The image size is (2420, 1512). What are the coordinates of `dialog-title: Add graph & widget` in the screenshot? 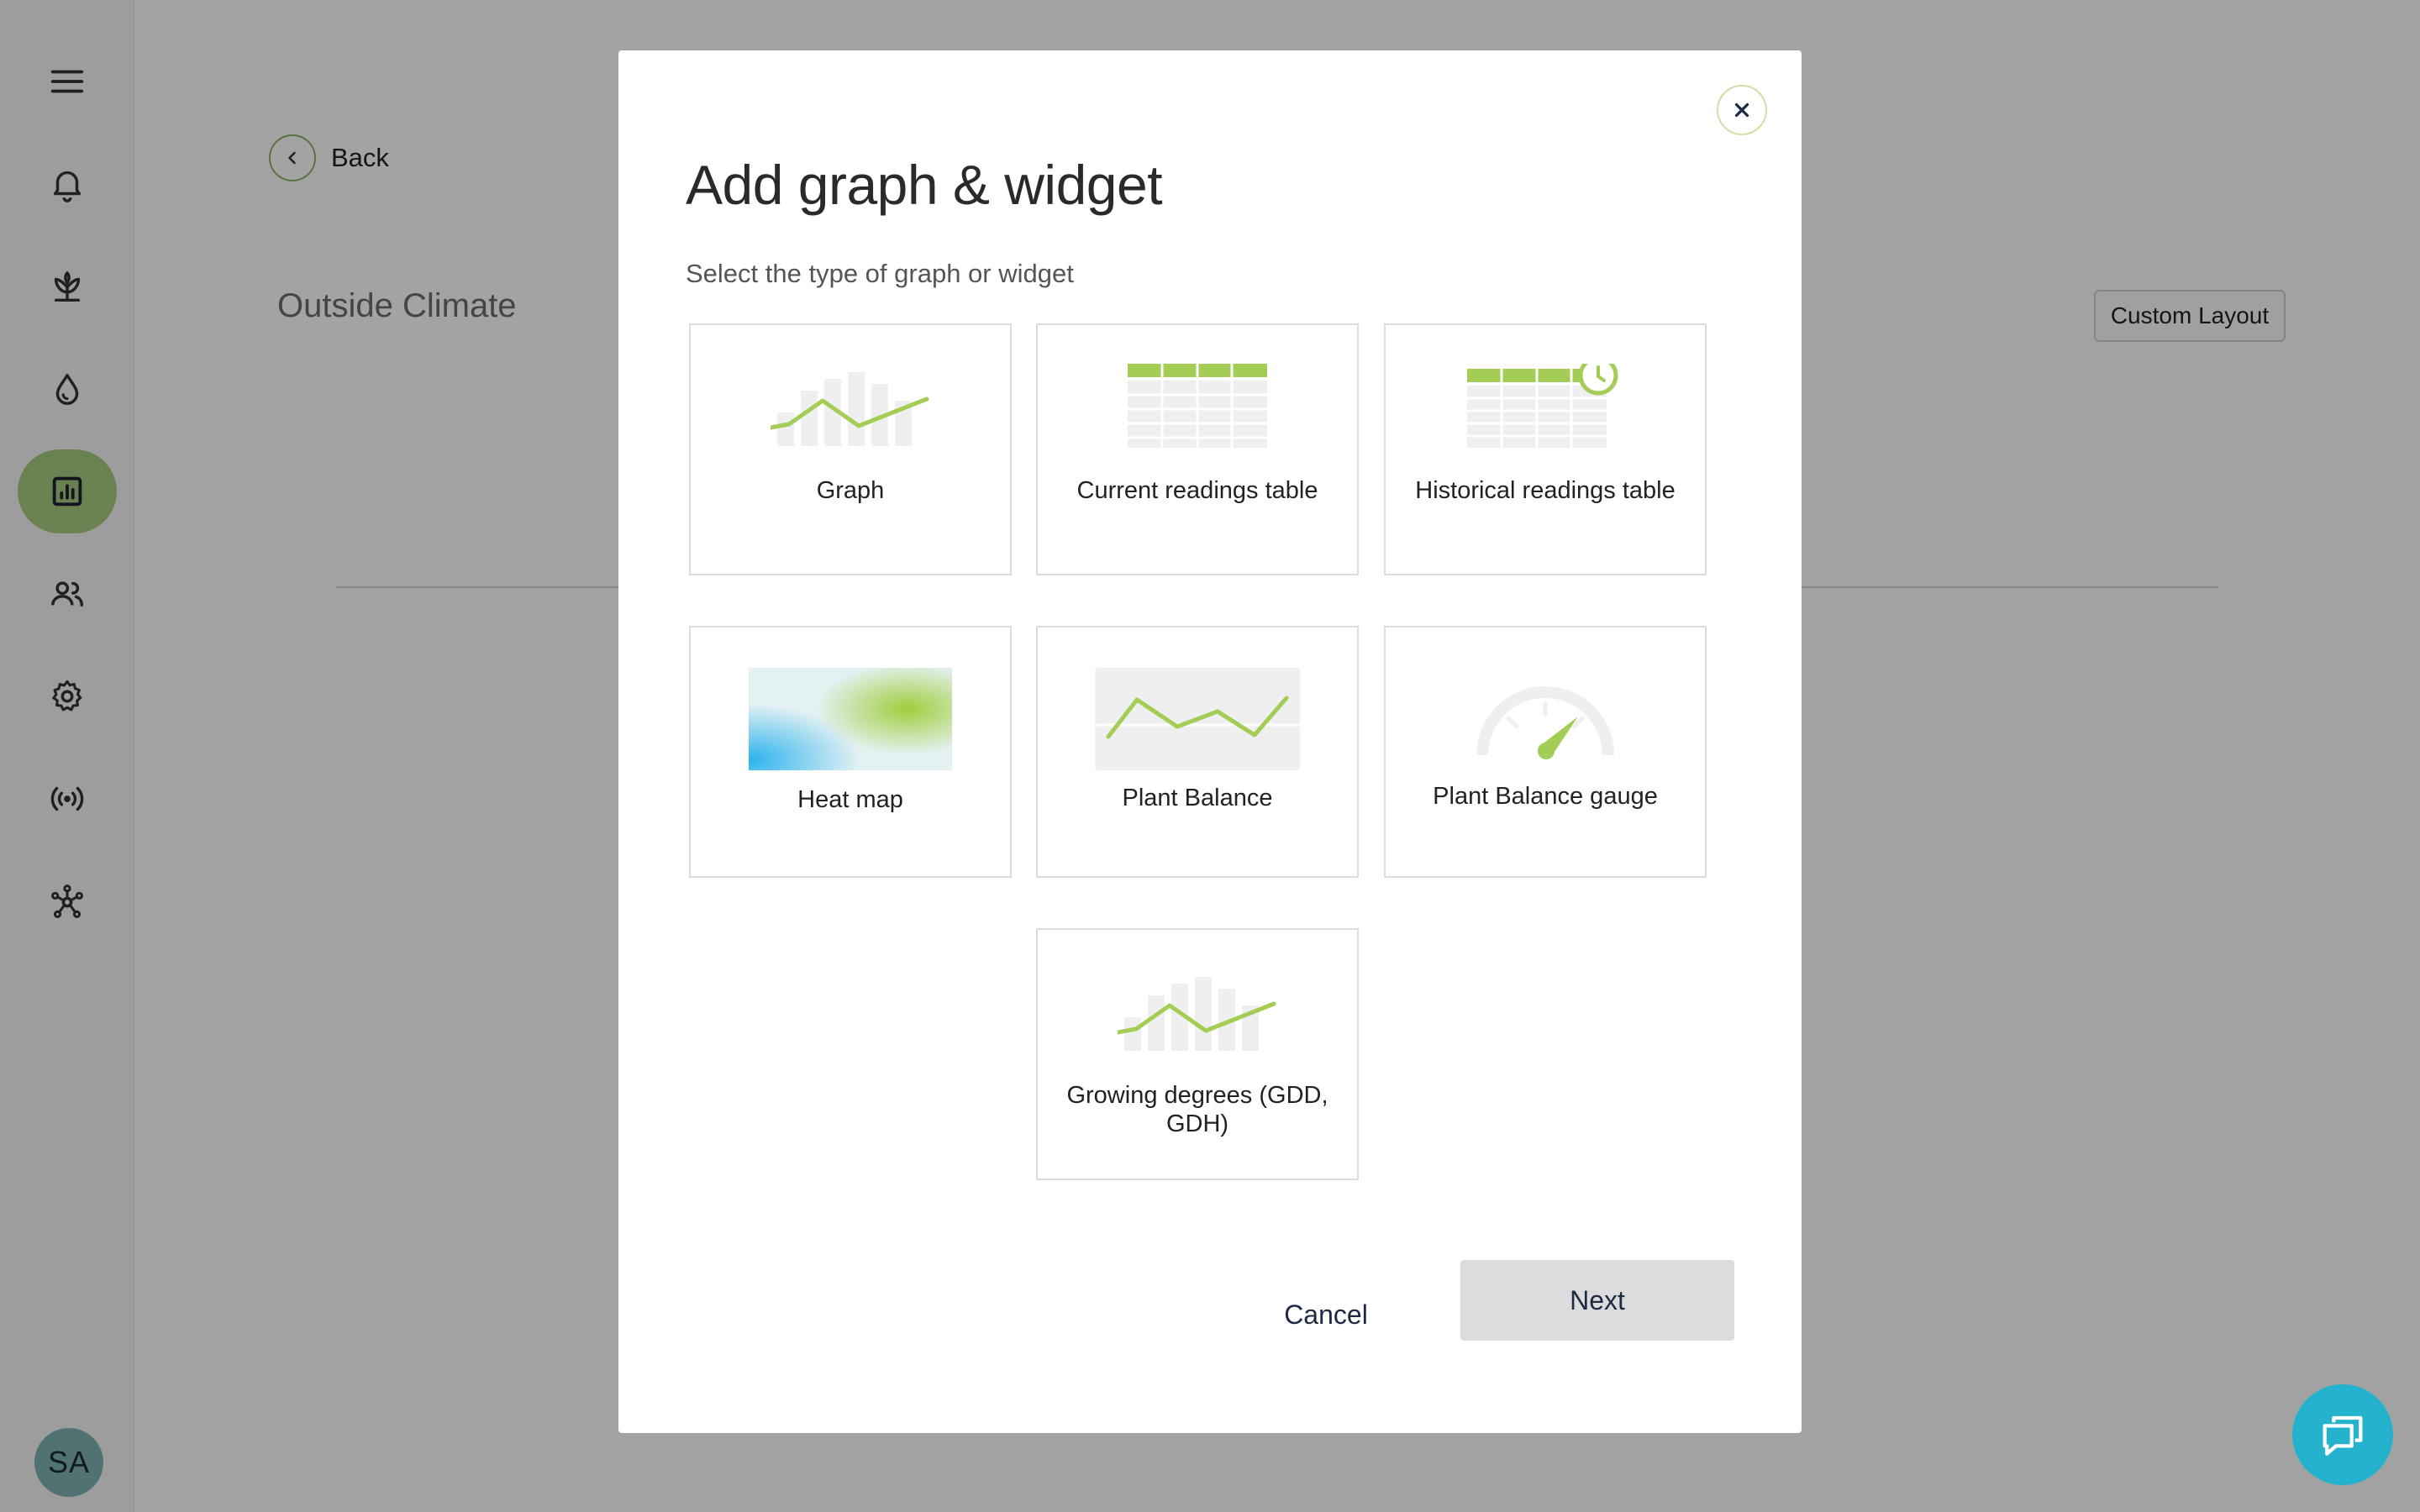 It's located at (925, 185).